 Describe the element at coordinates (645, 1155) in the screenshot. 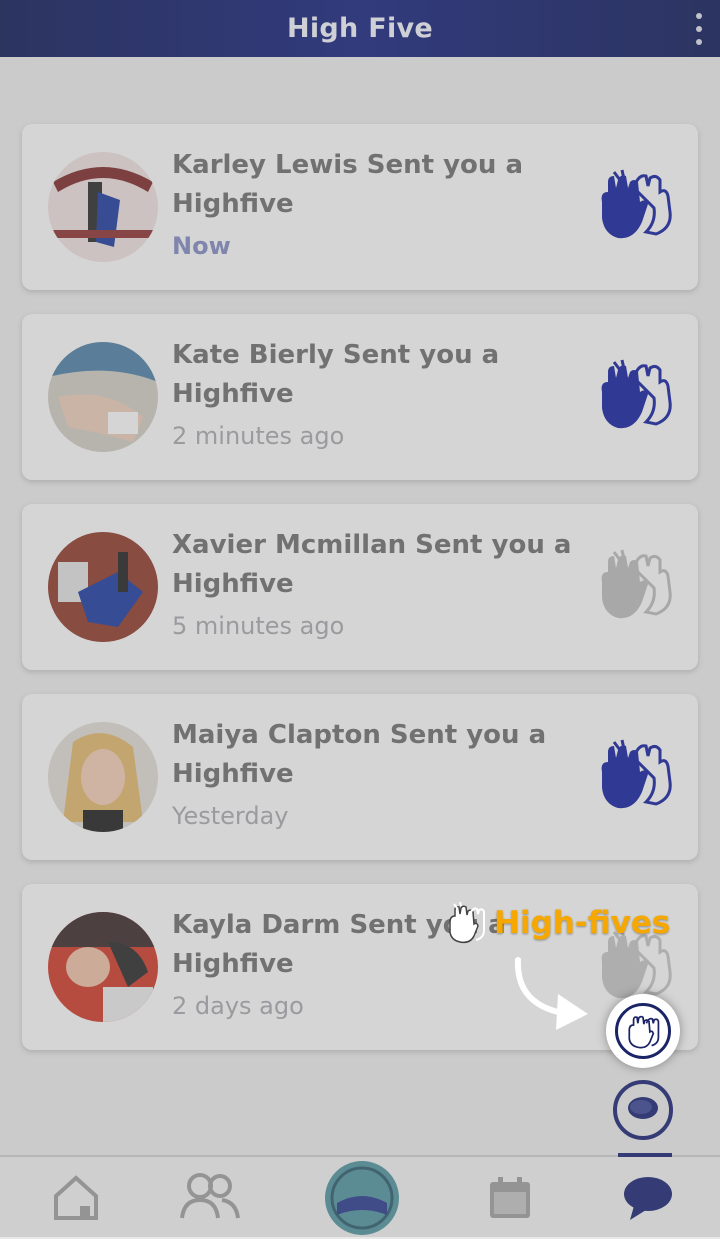

I see `active-tab-indicator` at that location.